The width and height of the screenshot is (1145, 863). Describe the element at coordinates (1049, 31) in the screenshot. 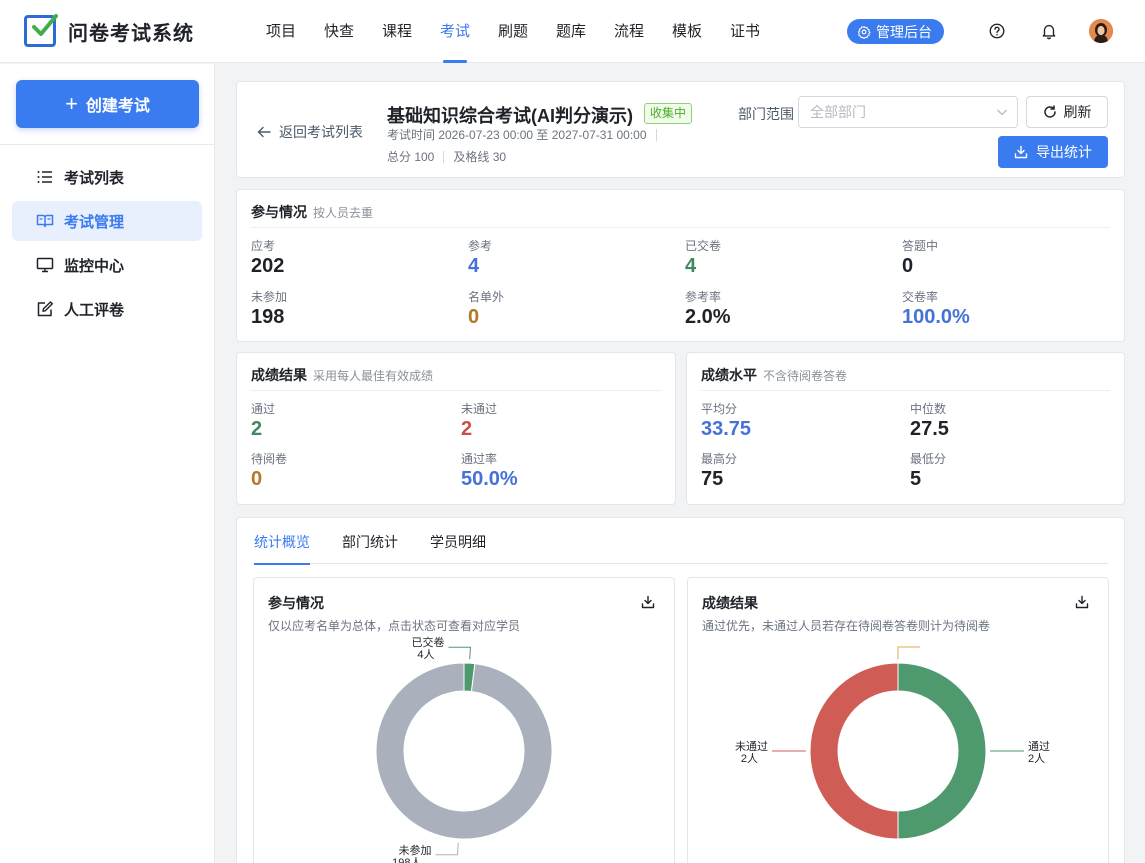

I see `bell-icon` at that location.